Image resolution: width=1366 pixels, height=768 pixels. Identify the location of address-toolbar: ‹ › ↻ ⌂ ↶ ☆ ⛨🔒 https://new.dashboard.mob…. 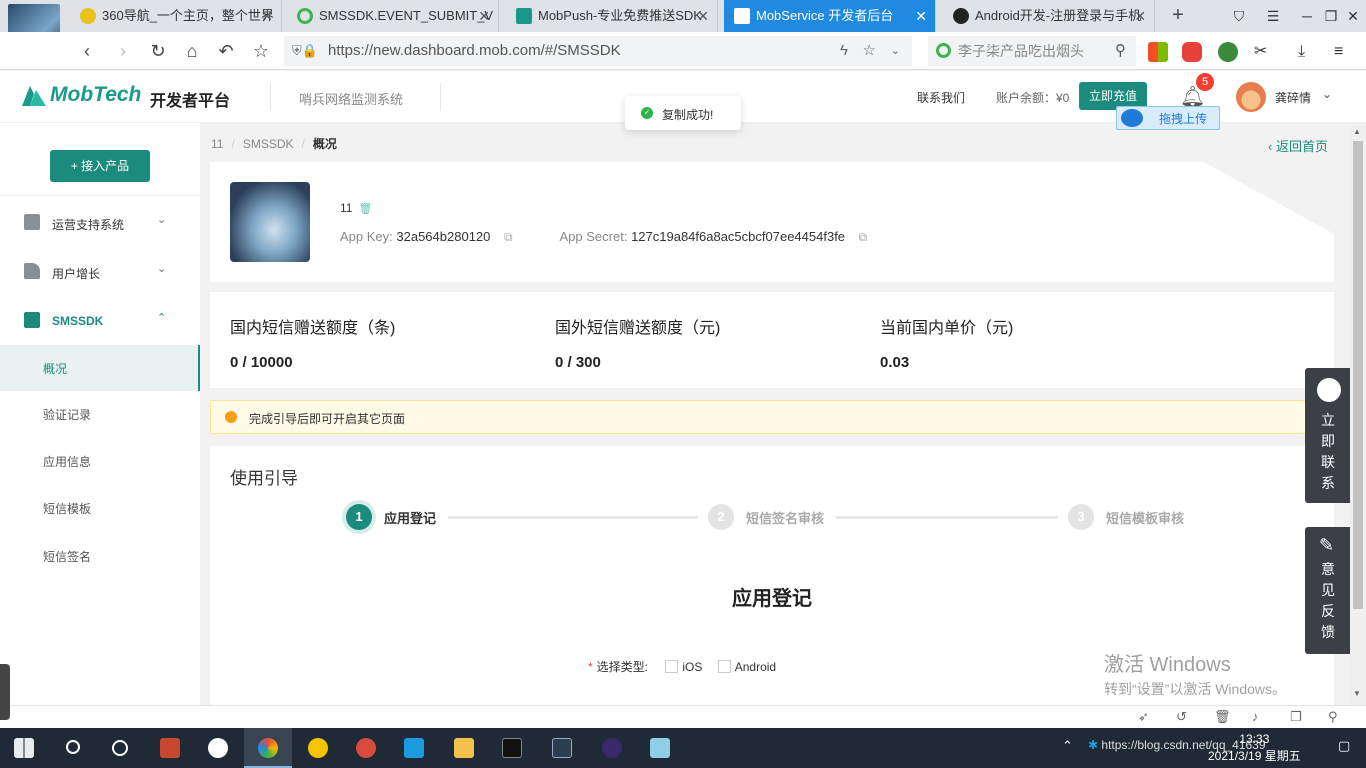
(683, 51).